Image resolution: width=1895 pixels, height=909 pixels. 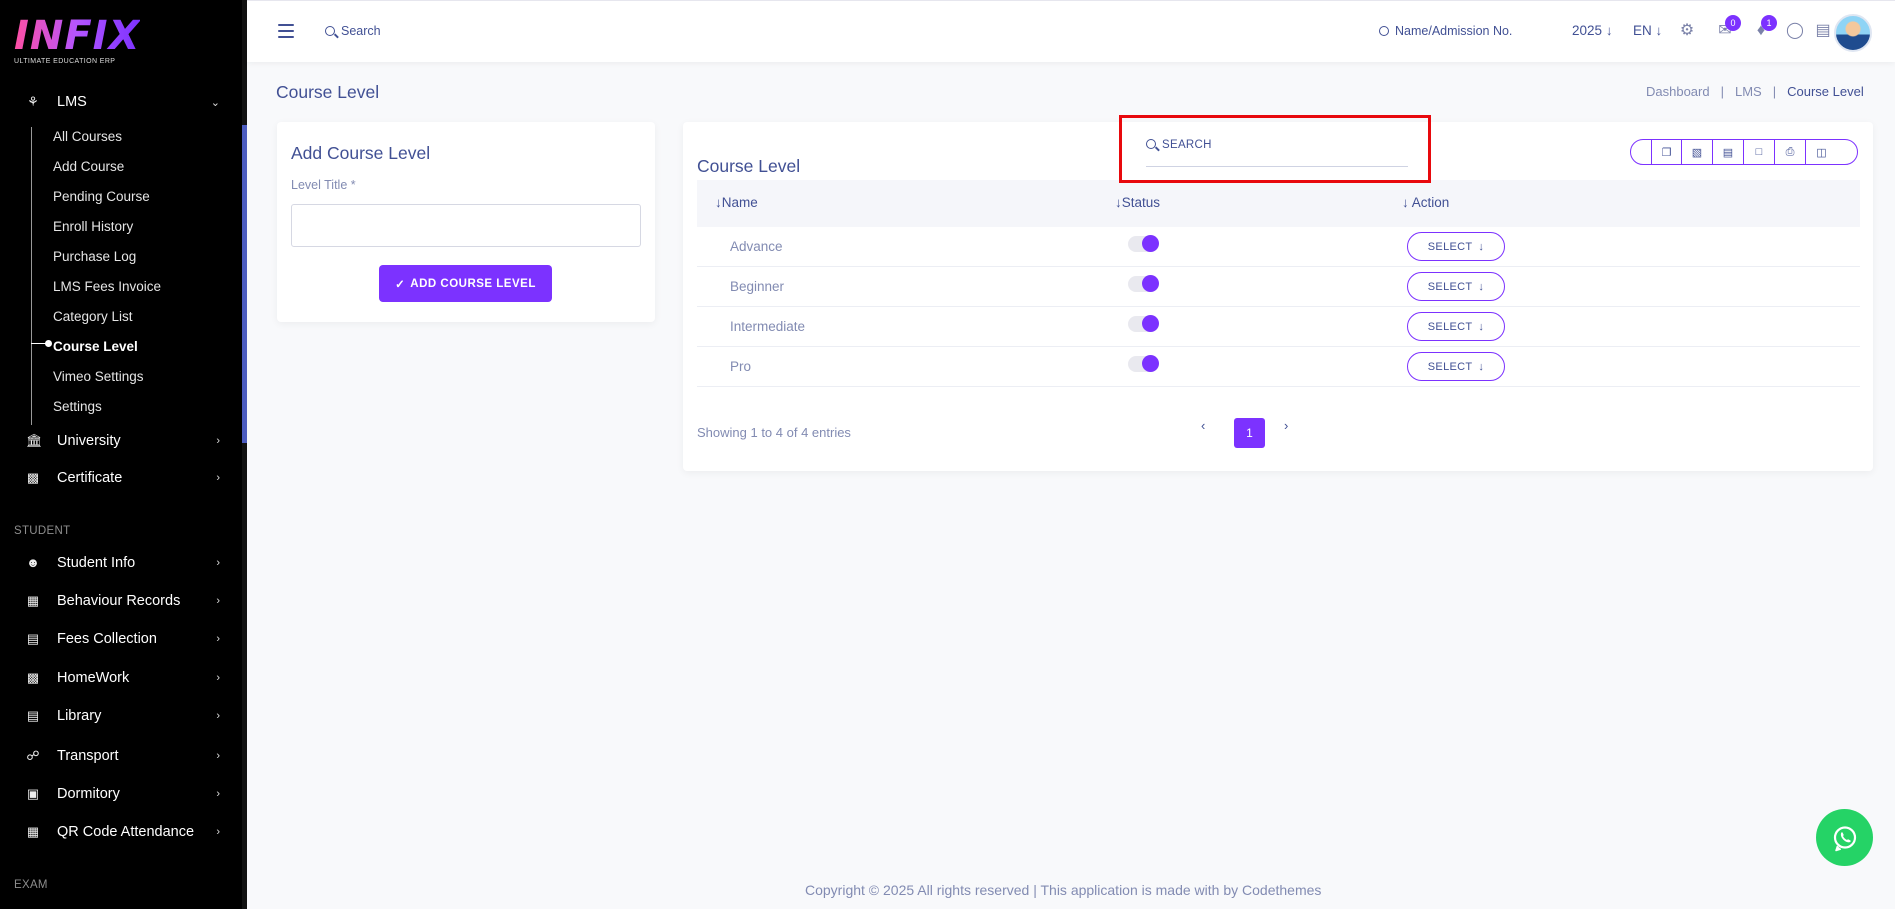 I want to click on sidebar-item-student-info: ☻ Student Info ›, so click(x=121, y=563).